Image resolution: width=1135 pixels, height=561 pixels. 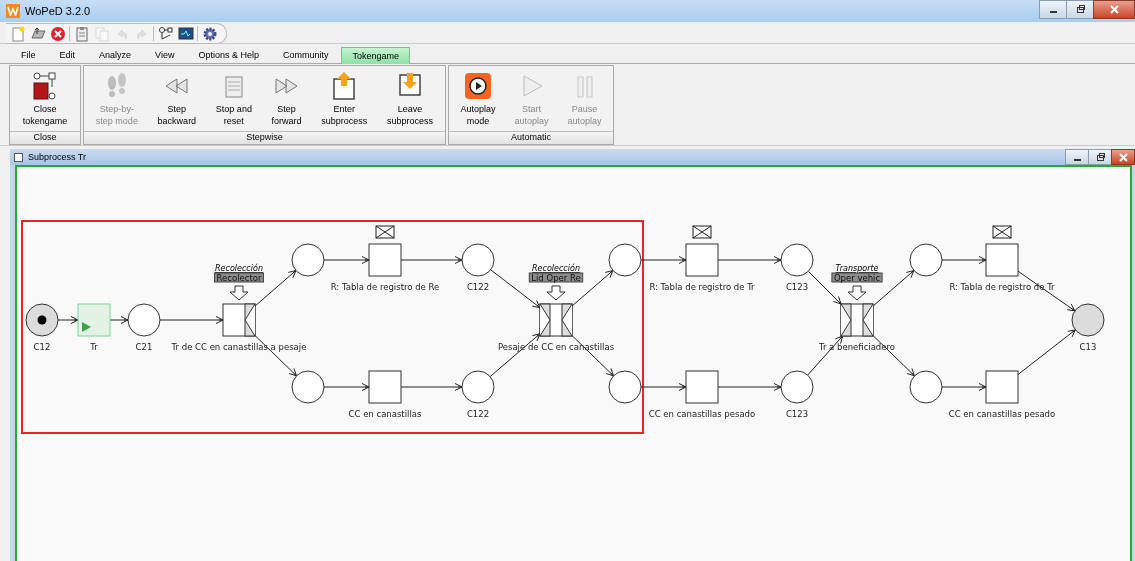 What do you see at coordinates (239, 347) in the screenshot?
I see `node-label: Tr de CC en canastillas a pesaje` at bounding box center [239, 347].